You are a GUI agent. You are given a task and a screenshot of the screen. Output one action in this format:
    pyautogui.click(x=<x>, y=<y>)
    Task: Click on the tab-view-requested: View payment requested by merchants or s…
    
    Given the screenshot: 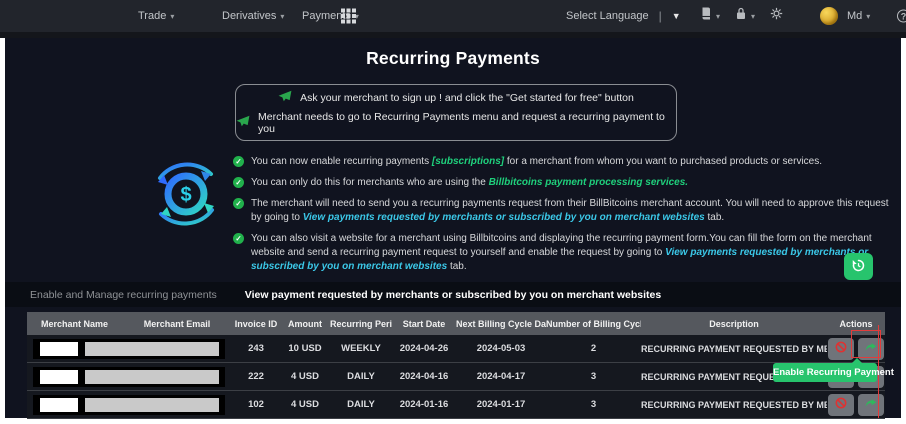 What is the action you would take?
    pyautogui.click(x=453, y=295)
    